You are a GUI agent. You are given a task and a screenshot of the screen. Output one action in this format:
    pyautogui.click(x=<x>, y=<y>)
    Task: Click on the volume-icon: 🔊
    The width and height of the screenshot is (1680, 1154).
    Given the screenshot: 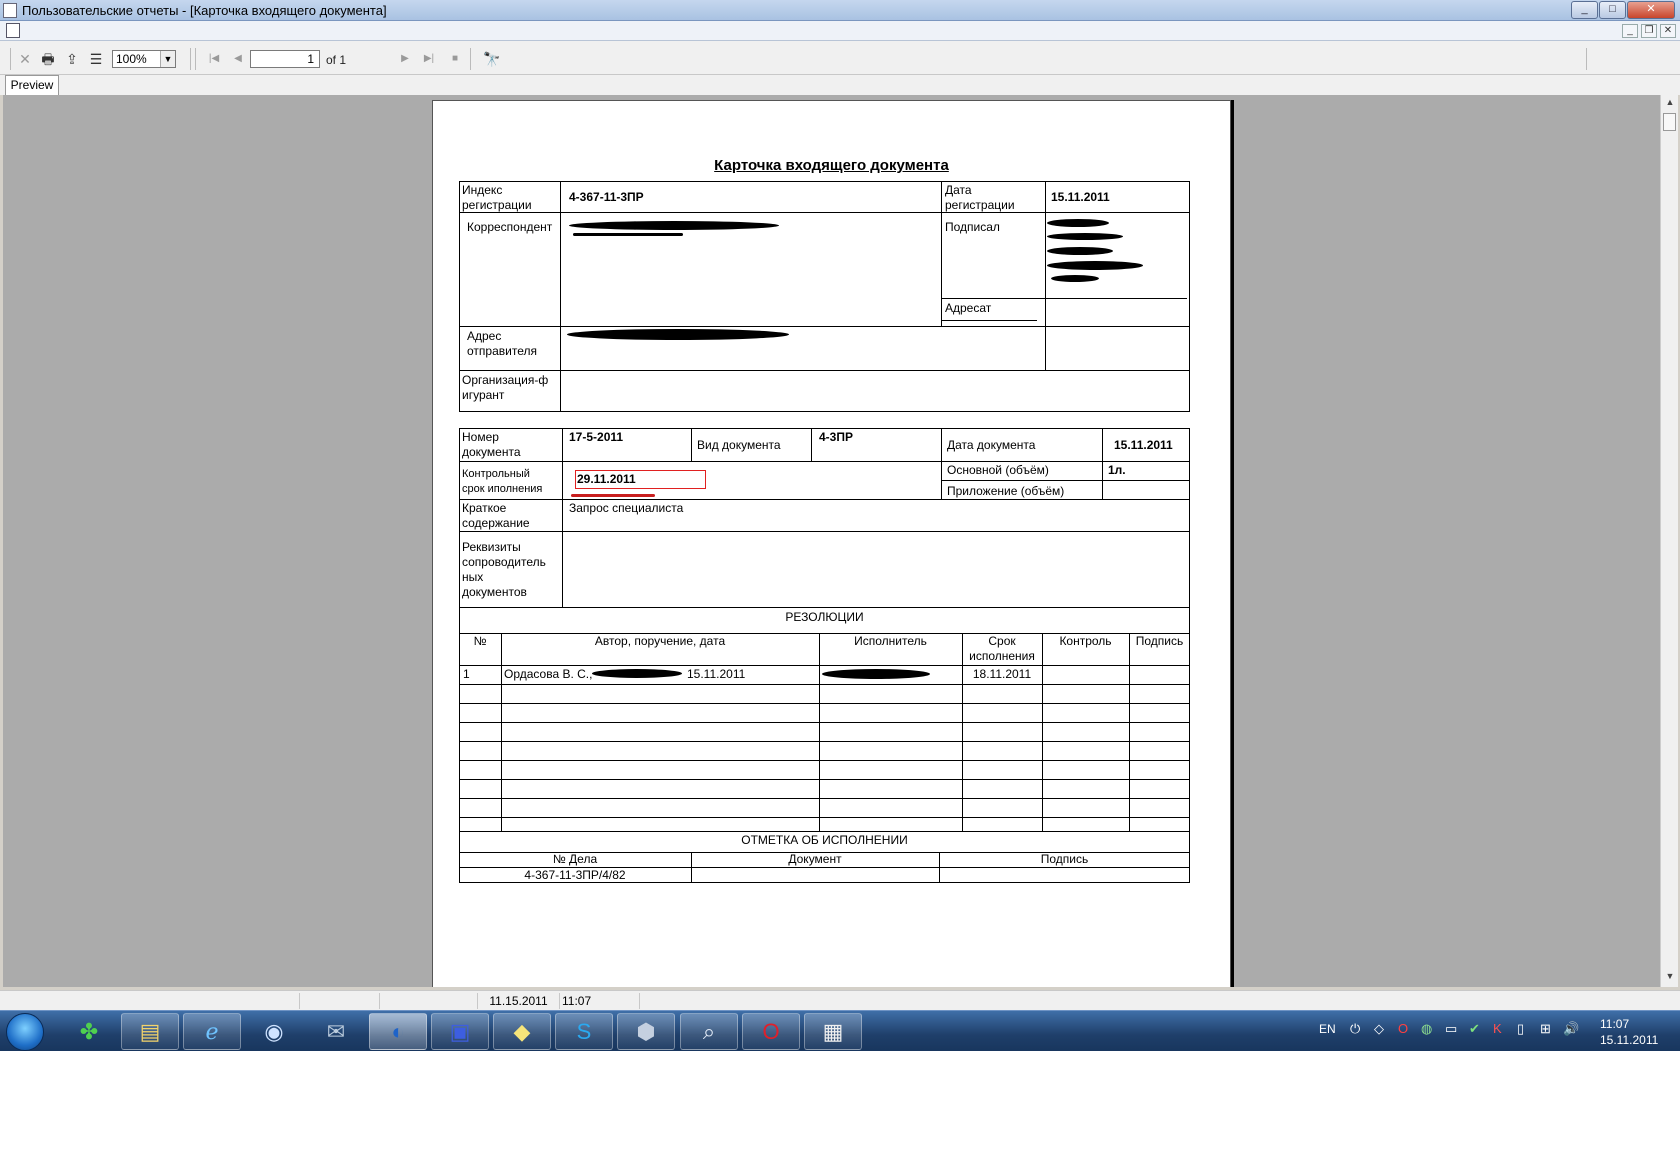 What is the action you would take?
    pyautogui.click(x=1571, y=1029)
    